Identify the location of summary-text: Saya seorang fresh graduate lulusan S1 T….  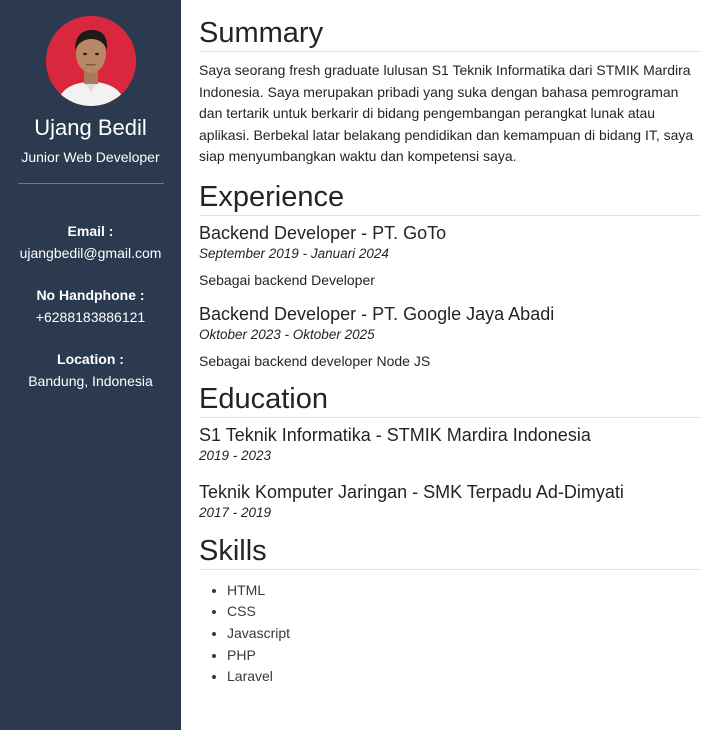
(446, 113).